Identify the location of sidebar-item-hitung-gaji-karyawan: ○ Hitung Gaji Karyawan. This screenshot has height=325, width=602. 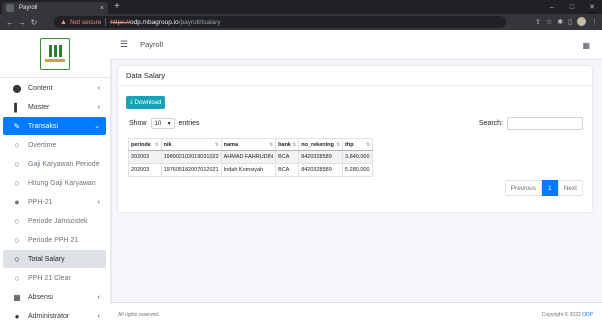
(54, 183).